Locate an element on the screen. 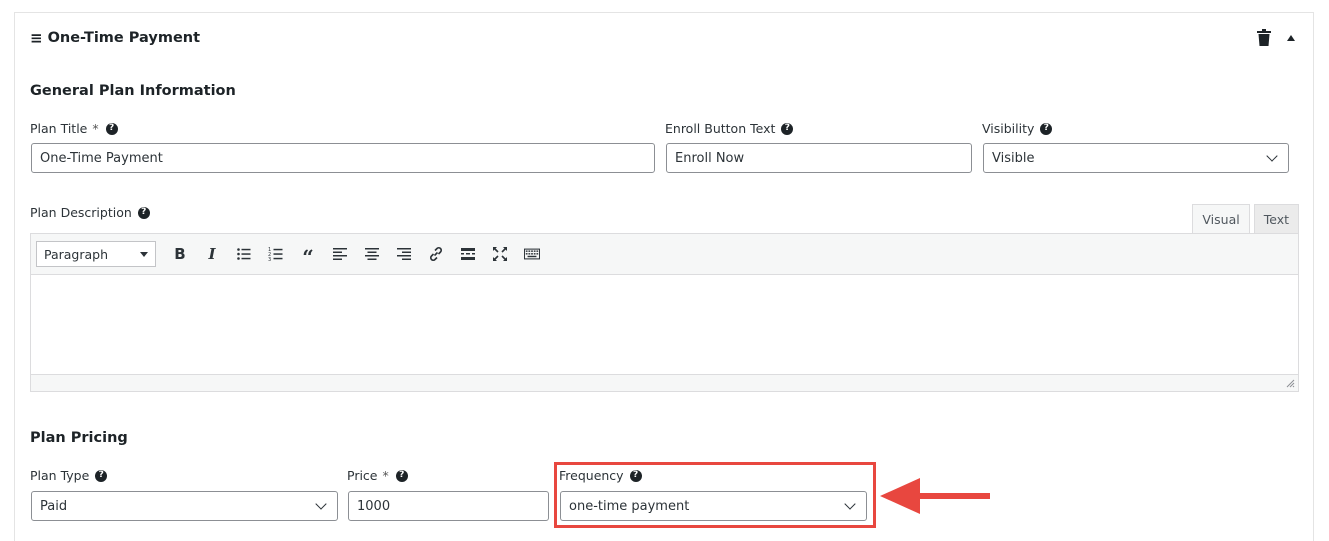  plan-header-title: One-Time Payment is located at coordinates (124, 38).